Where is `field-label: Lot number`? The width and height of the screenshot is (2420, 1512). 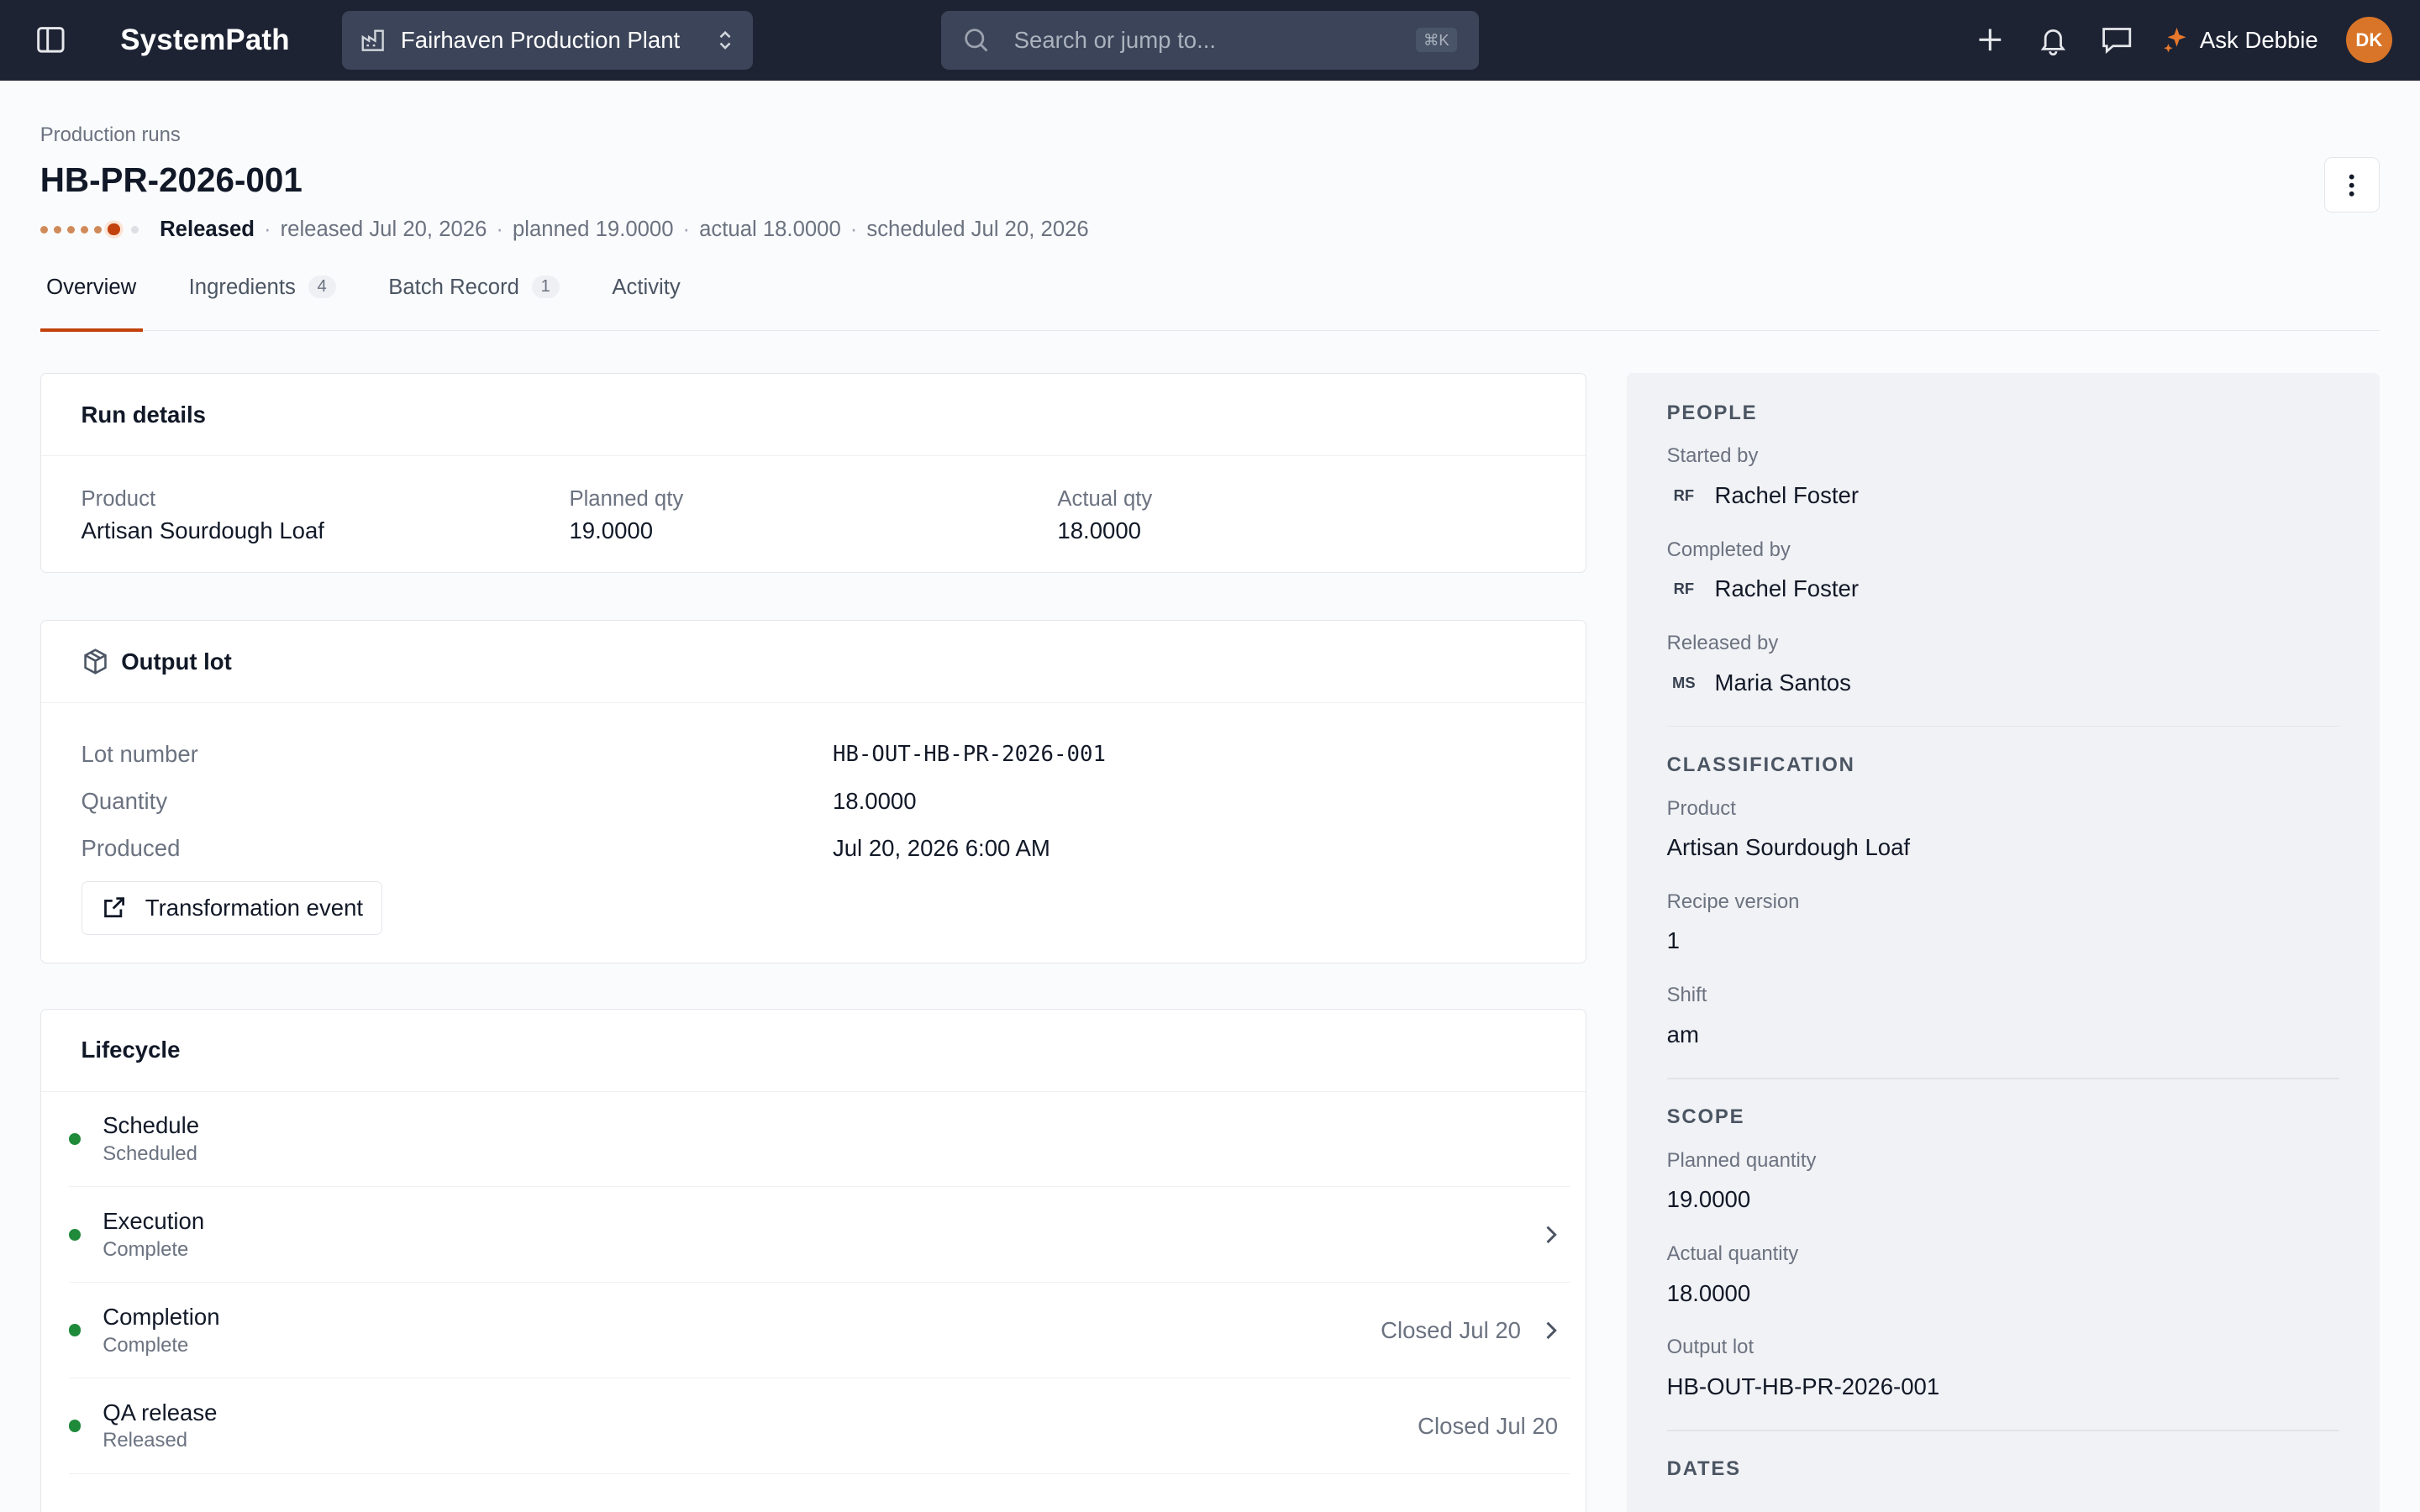 field-label: Lot number is located at coordinates (139, 753).